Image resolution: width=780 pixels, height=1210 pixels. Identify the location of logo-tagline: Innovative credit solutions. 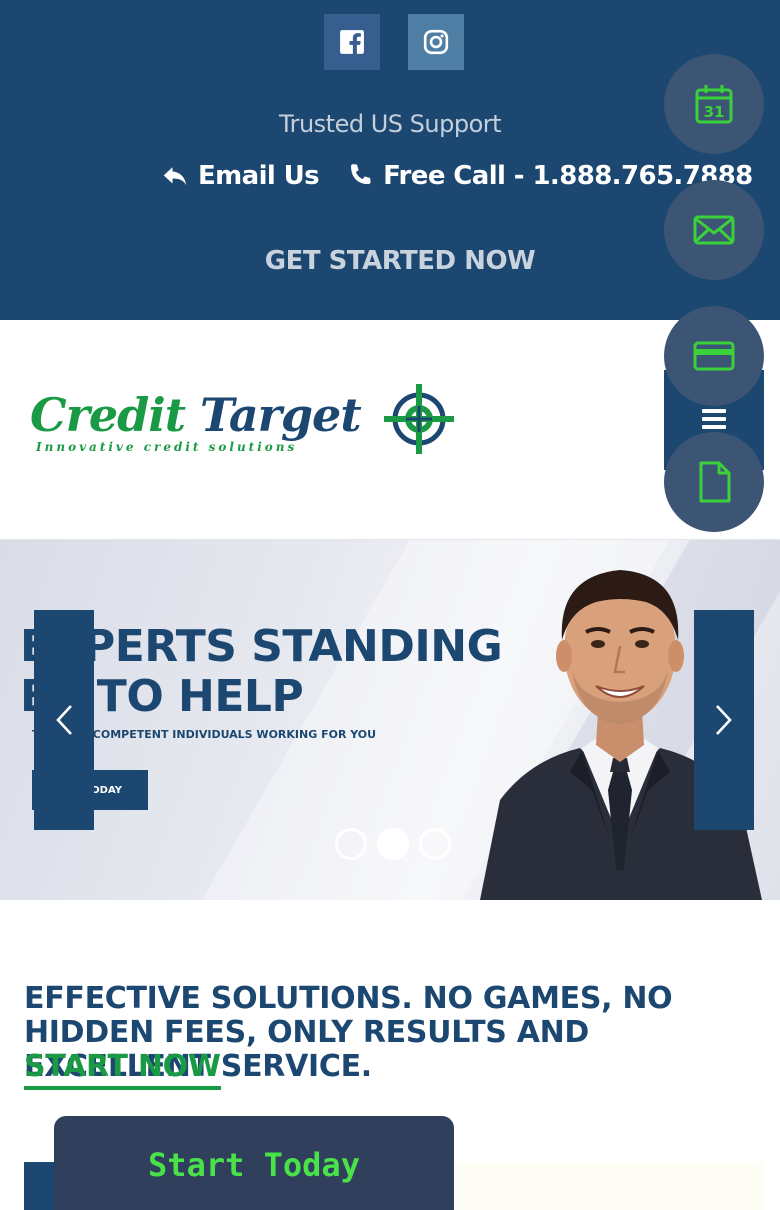
(167, 447).